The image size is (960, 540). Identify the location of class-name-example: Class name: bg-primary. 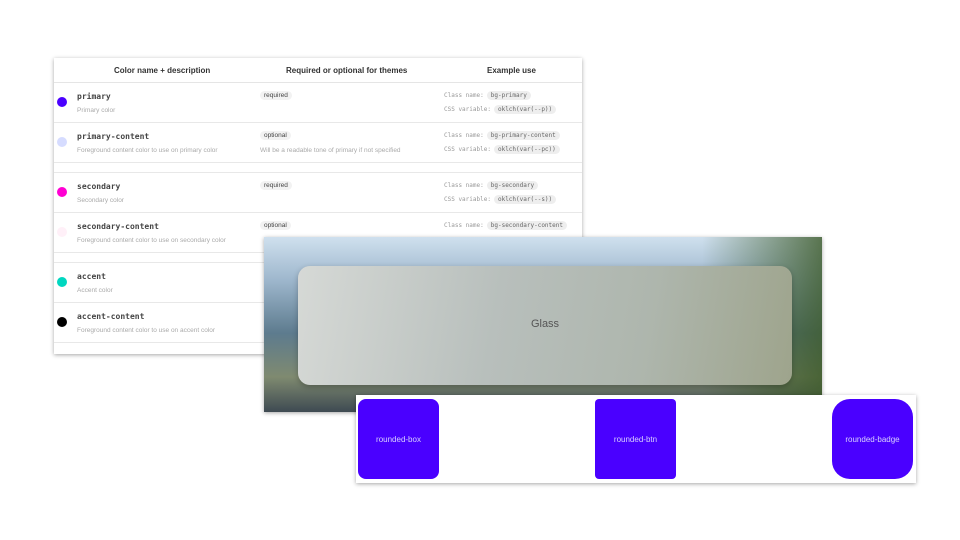
(487, 95).